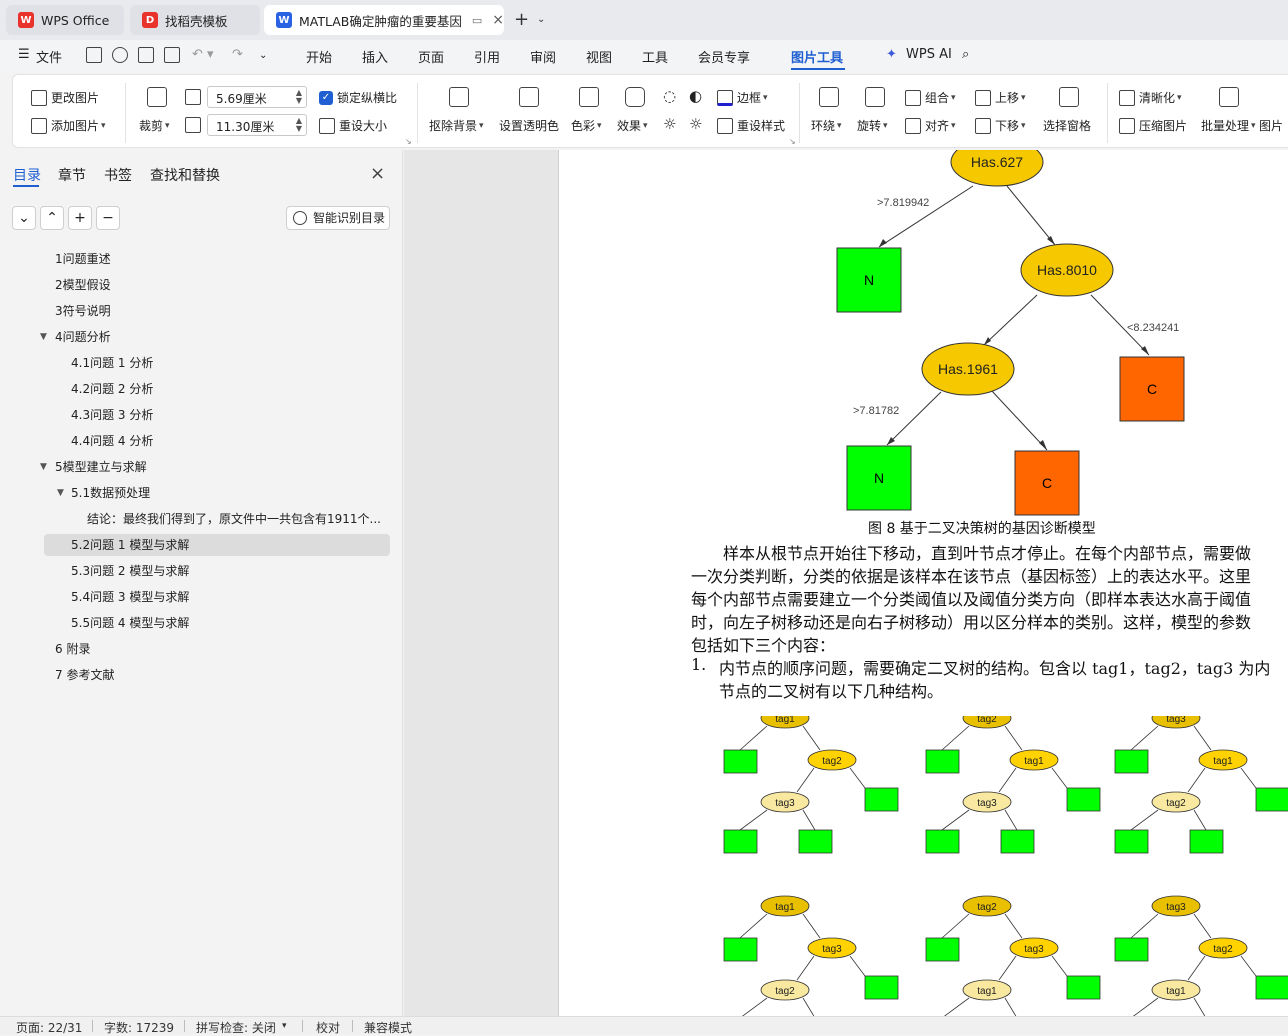  Describe the element at coordinates (284, 1026) in the screenshot. I see `spell-dropdown-icon: ▾` at that location.